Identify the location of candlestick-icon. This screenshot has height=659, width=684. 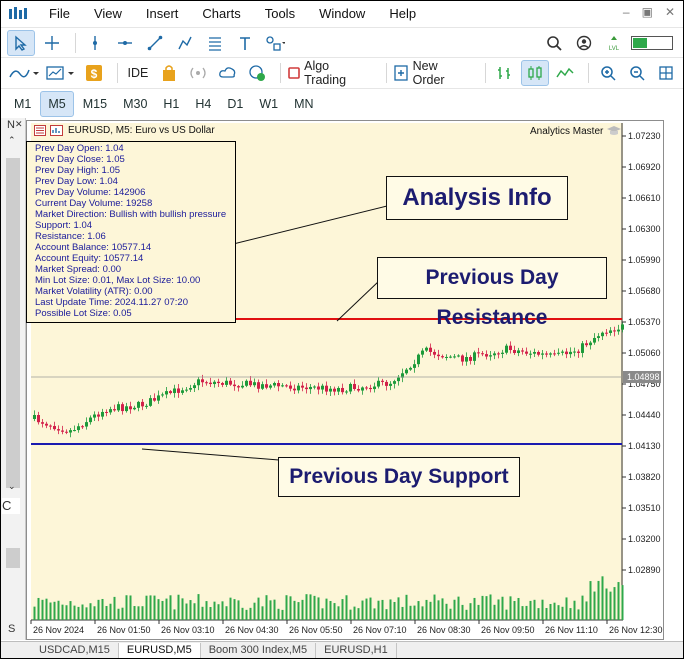
(535, 73).